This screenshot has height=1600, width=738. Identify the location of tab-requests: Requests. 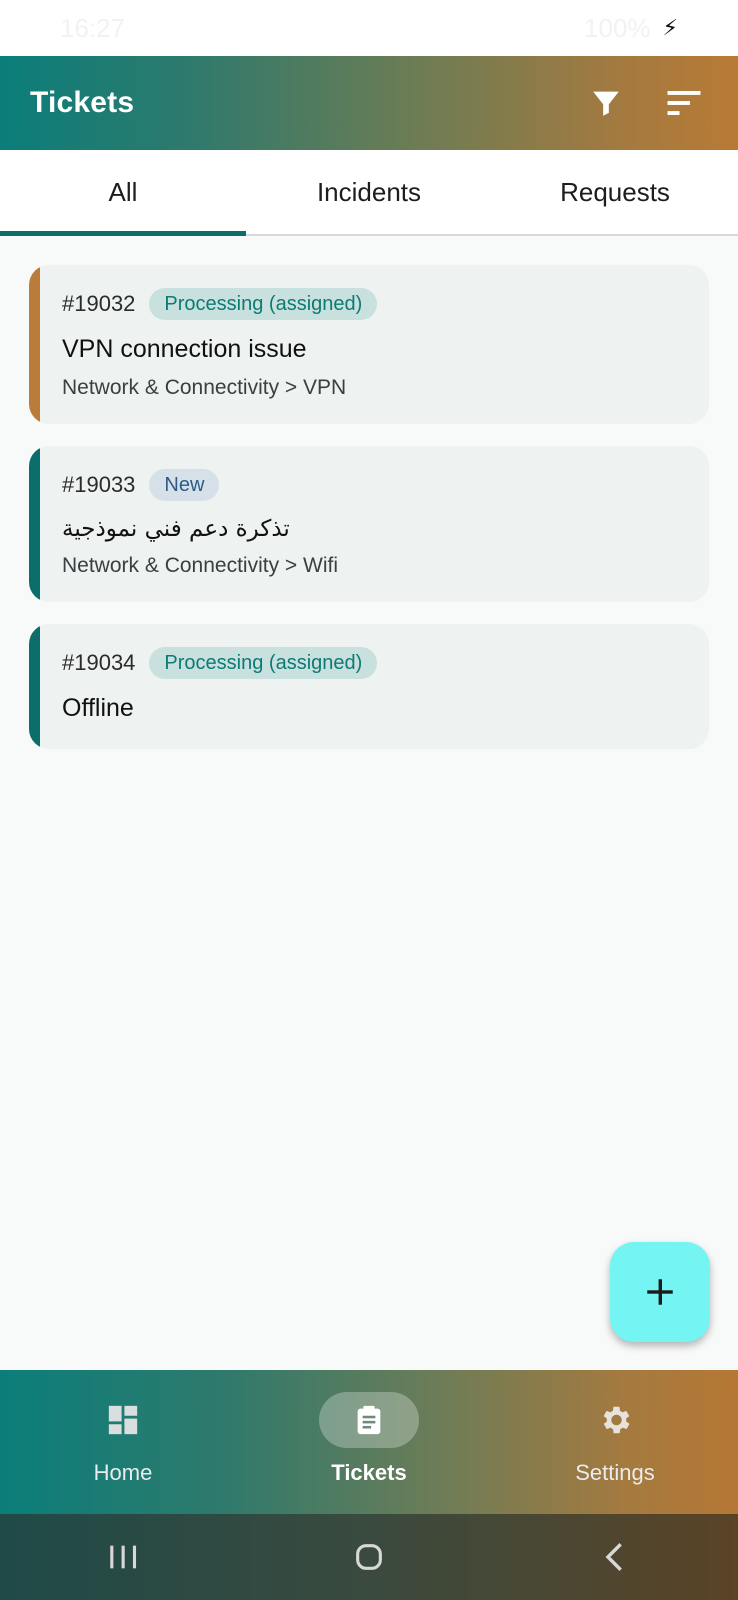
(615, 192).